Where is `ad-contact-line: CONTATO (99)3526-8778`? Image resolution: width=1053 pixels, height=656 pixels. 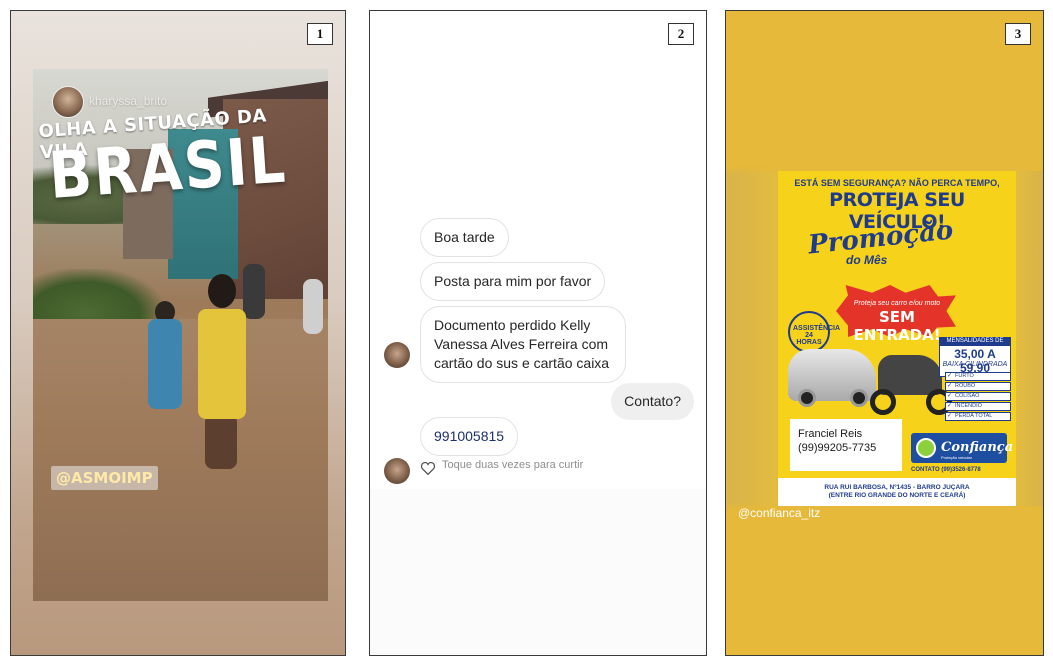 ad-contact-line: CONTATO (99)3526-8778 is located at coordinates (946, 470).